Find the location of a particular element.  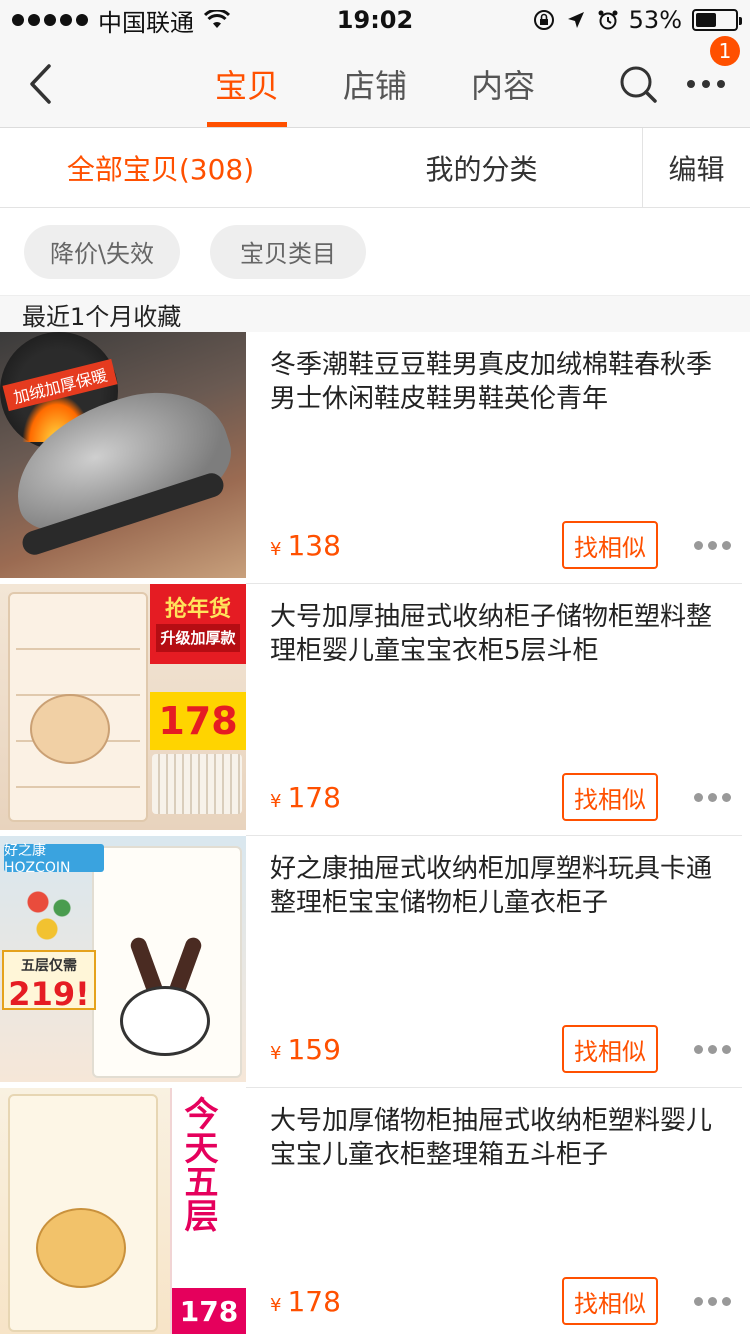

brand-logo: 好之康 HOZCOIN is located at coordinates (54, 859).